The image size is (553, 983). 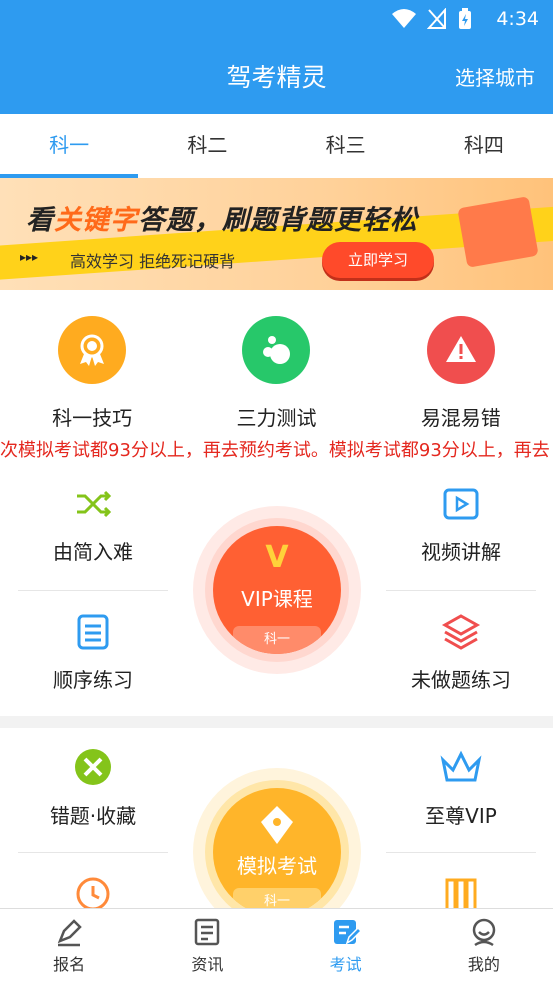 I want to click on quick-tools: 科一技巧 三力测试 易混易错, so click(x=276, y=363).